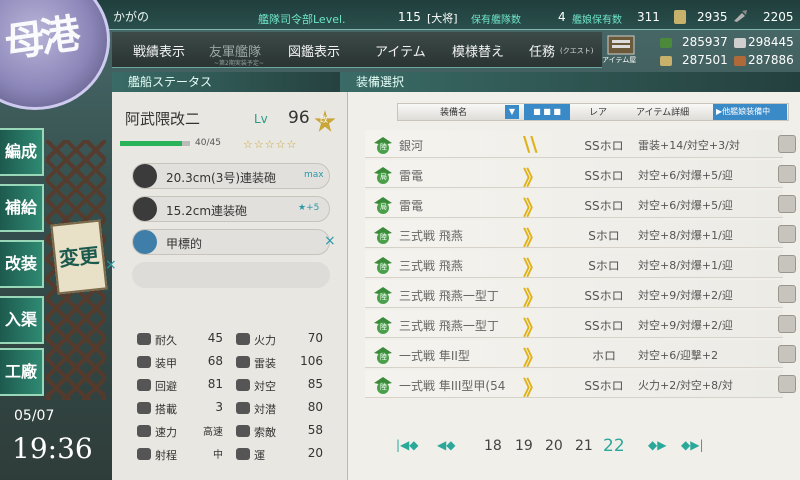 The height and width of the screenshot is (480, 800). What do you see at coordinates (446, 445) in the screenshot?
I see `prev-page-button: ◀◆` at bounding box center [446, 445].